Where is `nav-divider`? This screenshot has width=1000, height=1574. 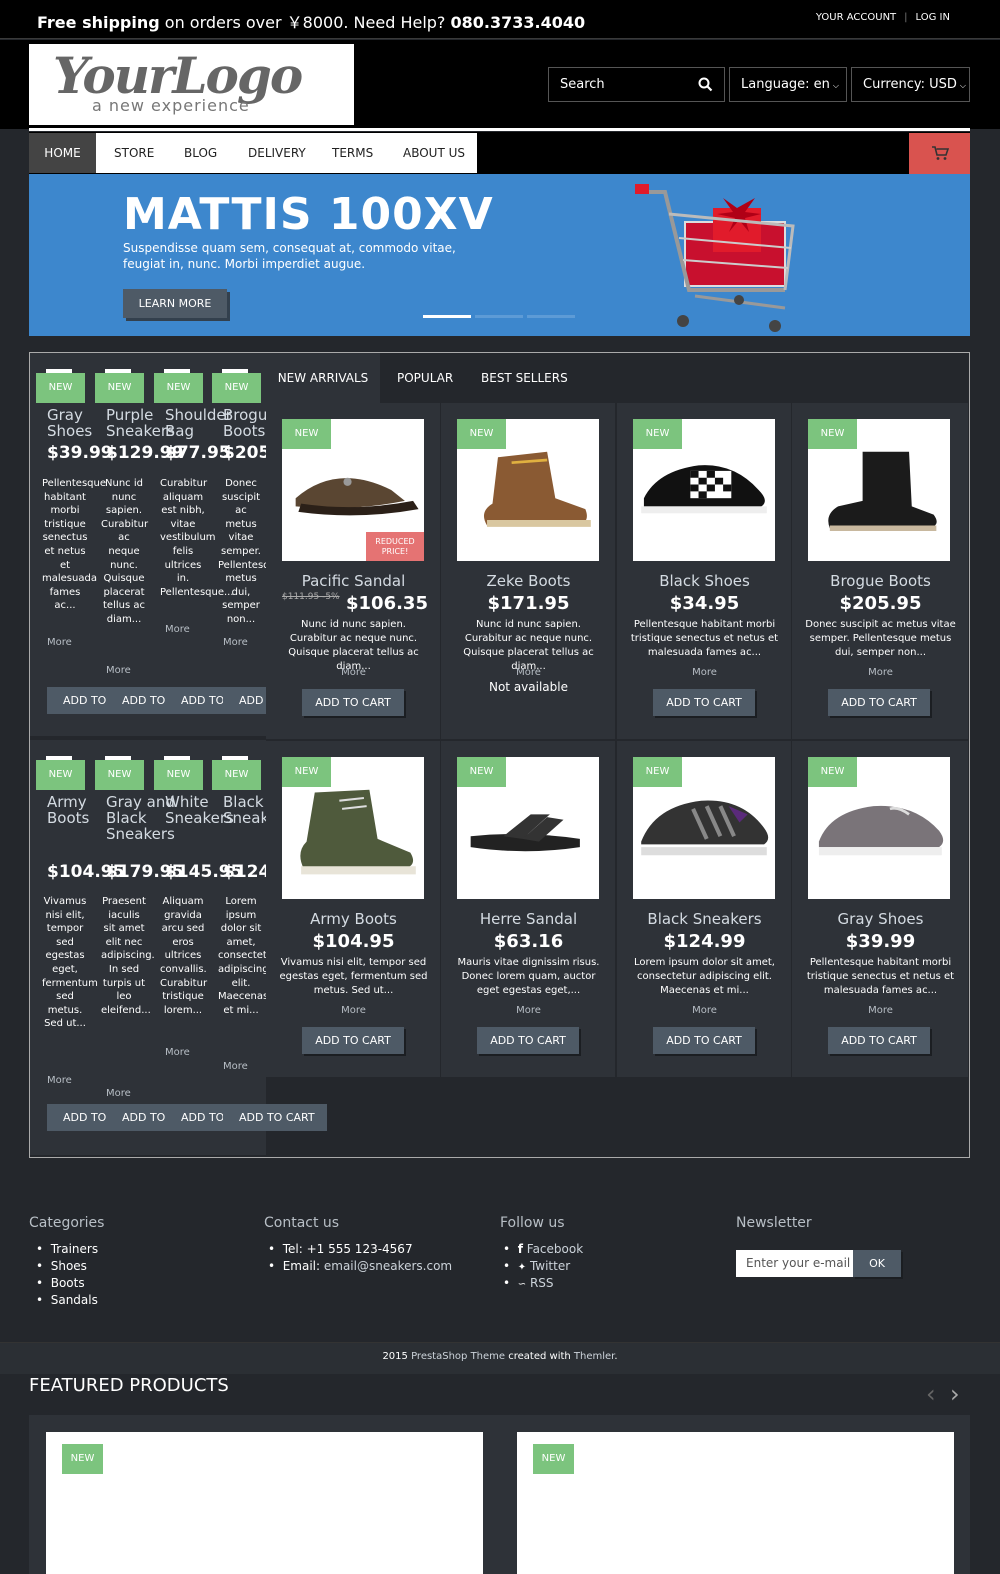
nav-divider is located at coordinates (499, 129).